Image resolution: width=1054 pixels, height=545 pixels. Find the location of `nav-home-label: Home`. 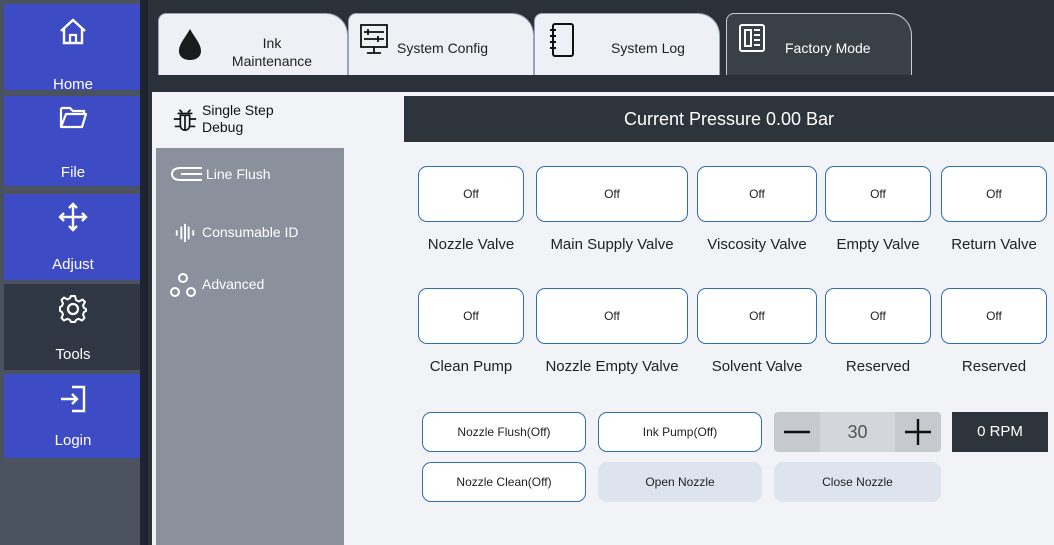

nav-home-label: Home is located at coordinates (72, 84).